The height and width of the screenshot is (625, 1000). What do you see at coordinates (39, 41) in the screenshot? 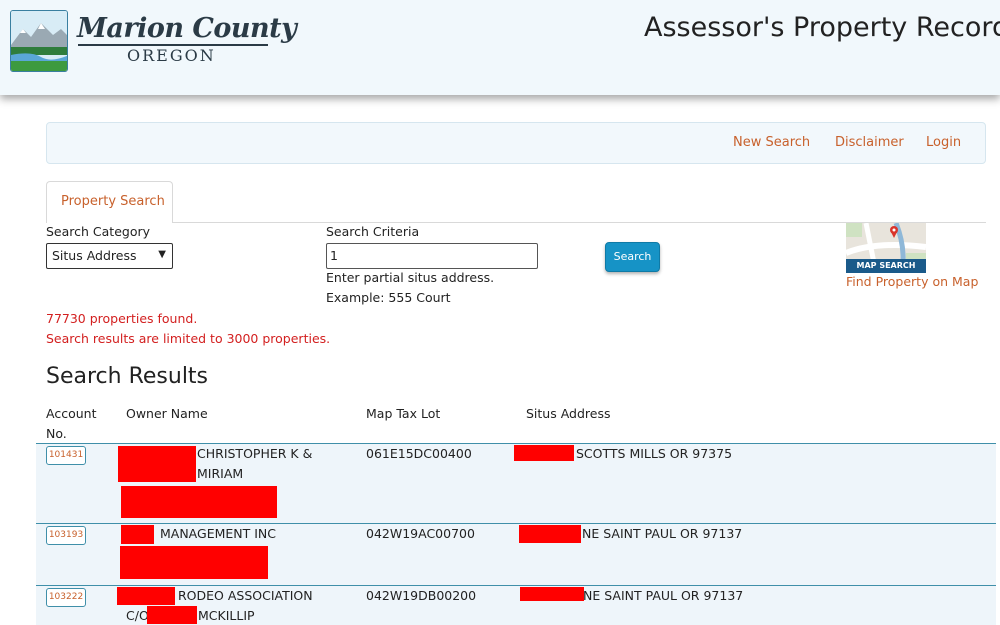
I see `county-logo-icon` at bounding box center [39, 41].